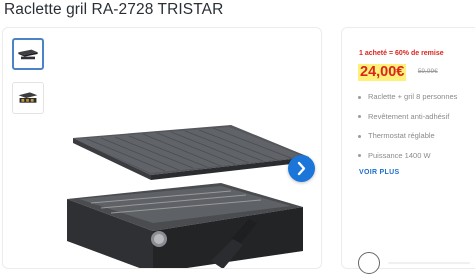 The width and height of the screenshot is (475, 274). I want to click on chevron-right-icon, so click(301, 168).